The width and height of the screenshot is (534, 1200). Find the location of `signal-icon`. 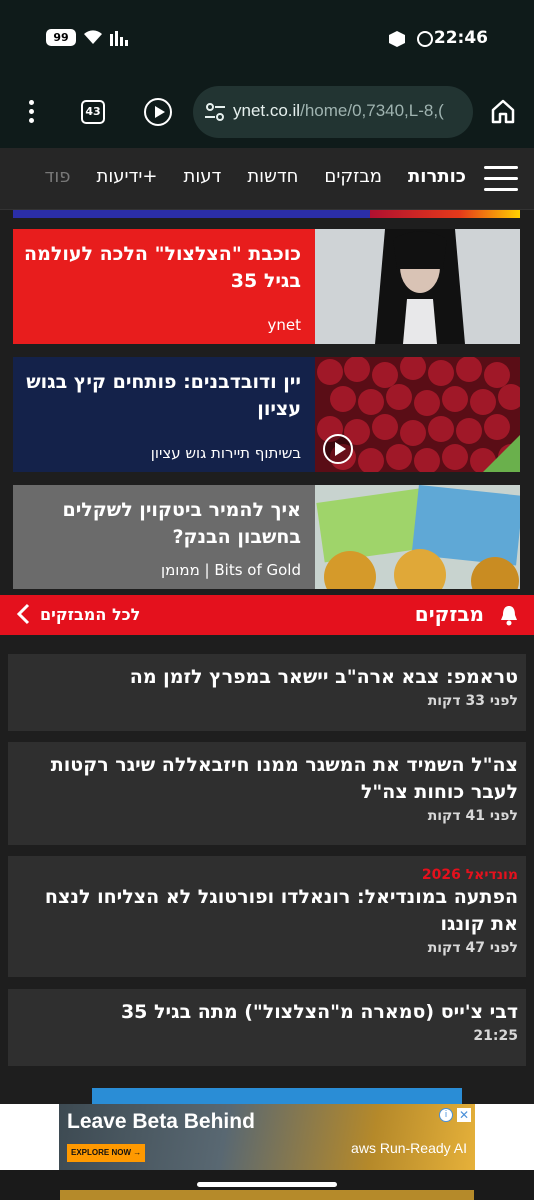

signal-icon is located at coordinates (119, 38).